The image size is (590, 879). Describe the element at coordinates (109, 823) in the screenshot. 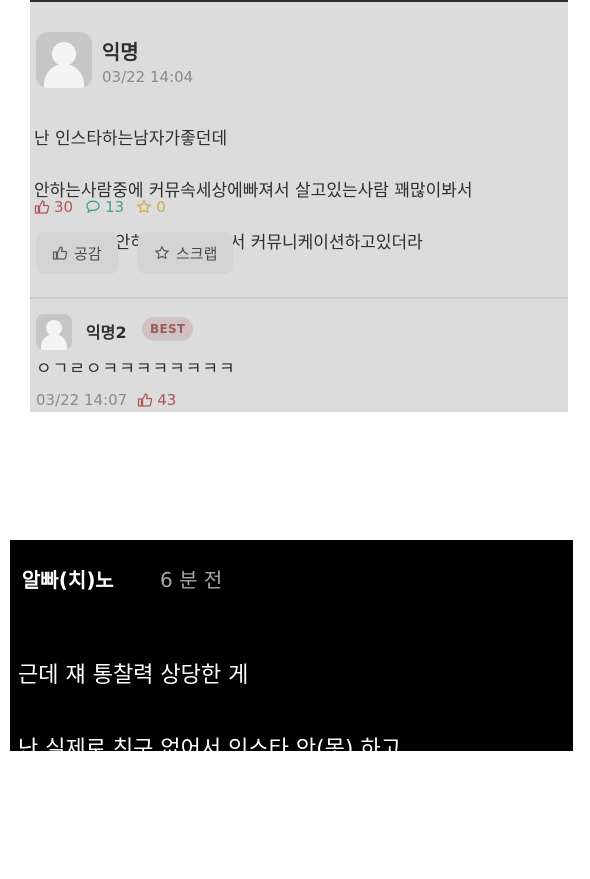

I see `dark-post-line-3: 펨코, 디씨 중독자임` at that location.